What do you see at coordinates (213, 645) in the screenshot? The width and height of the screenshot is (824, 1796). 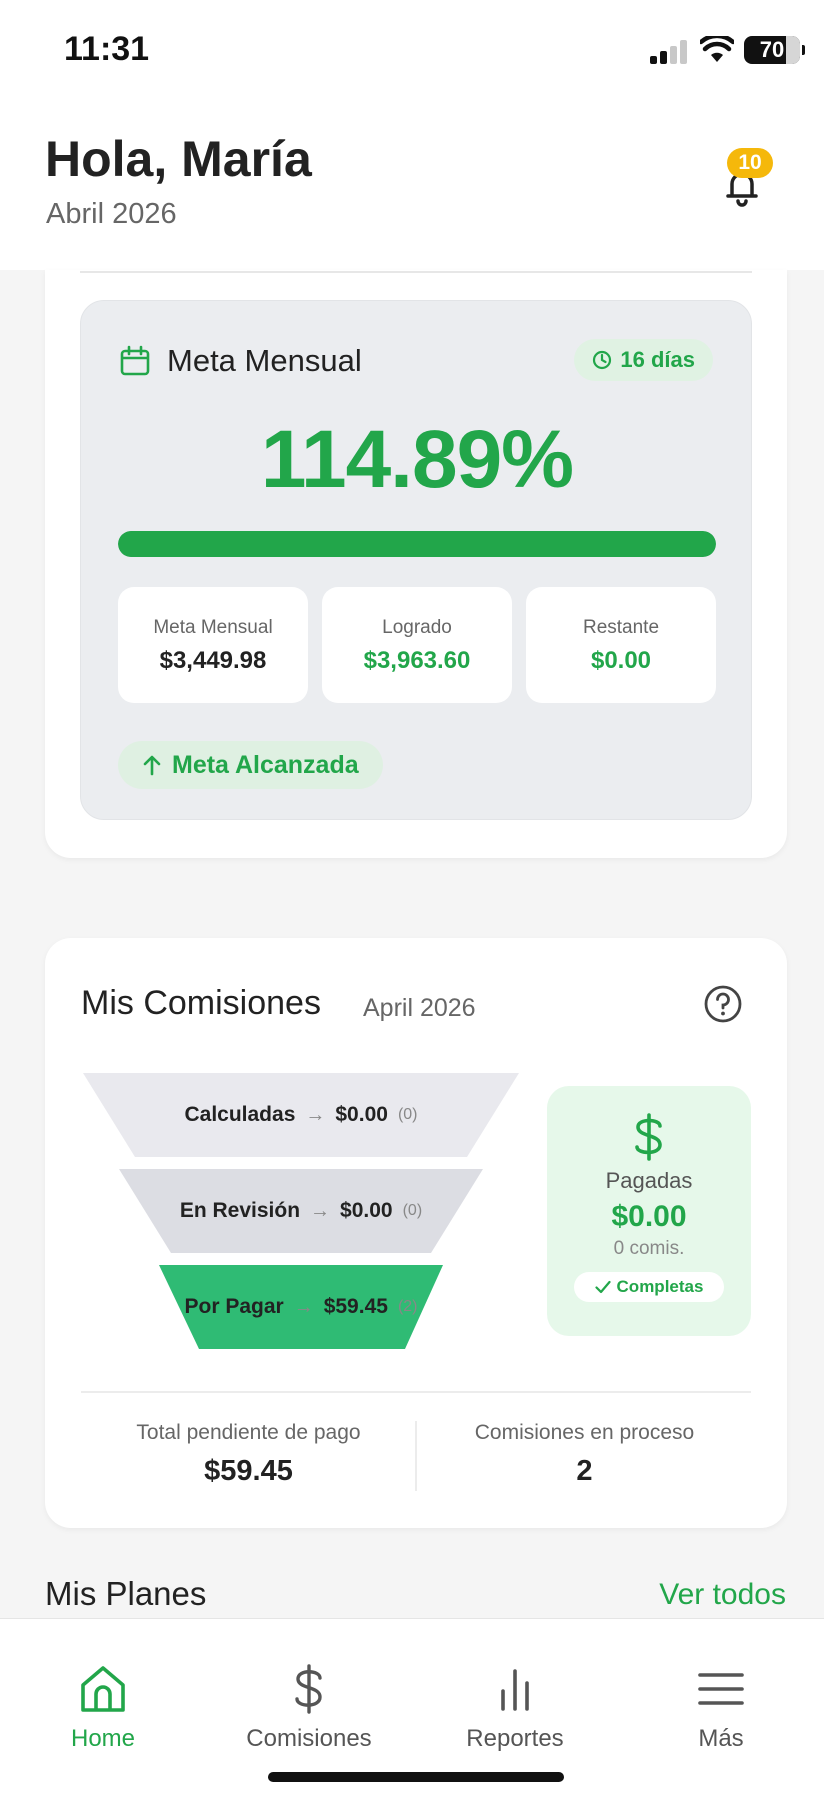 I see `stat-goal: Meta Mensual $3,449.98` at bounding box center [213, 645].